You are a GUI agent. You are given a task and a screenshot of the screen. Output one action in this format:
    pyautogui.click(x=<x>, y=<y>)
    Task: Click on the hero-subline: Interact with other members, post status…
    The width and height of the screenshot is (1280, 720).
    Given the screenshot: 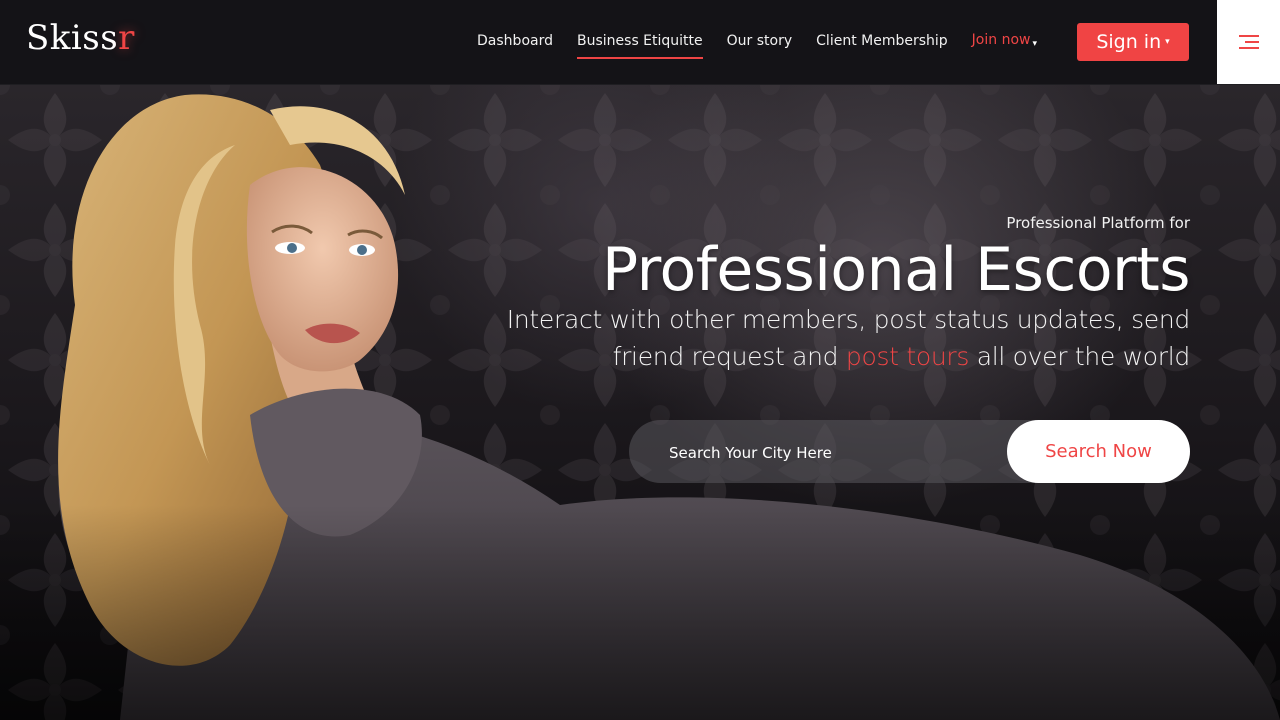 What is the action you would take?
    pyautogui.click(x=810, y=338)
    